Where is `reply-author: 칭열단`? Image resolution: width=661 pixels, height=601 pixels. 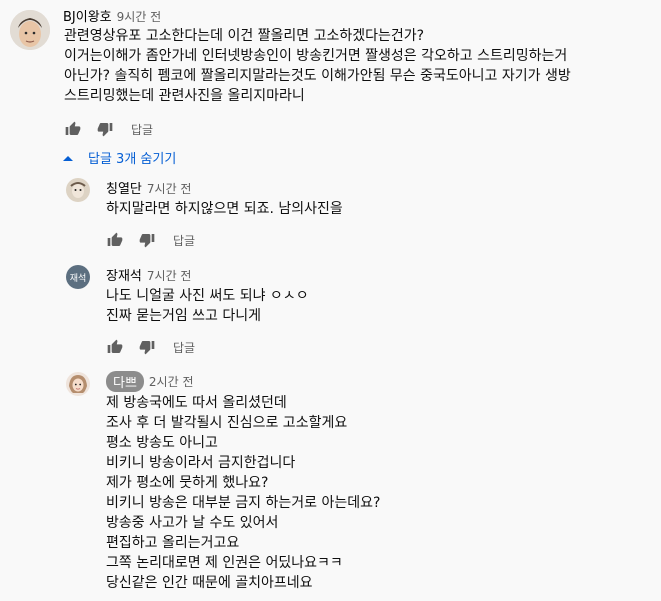 reply-author: 칭열단 is located at coordinates (124, 189).